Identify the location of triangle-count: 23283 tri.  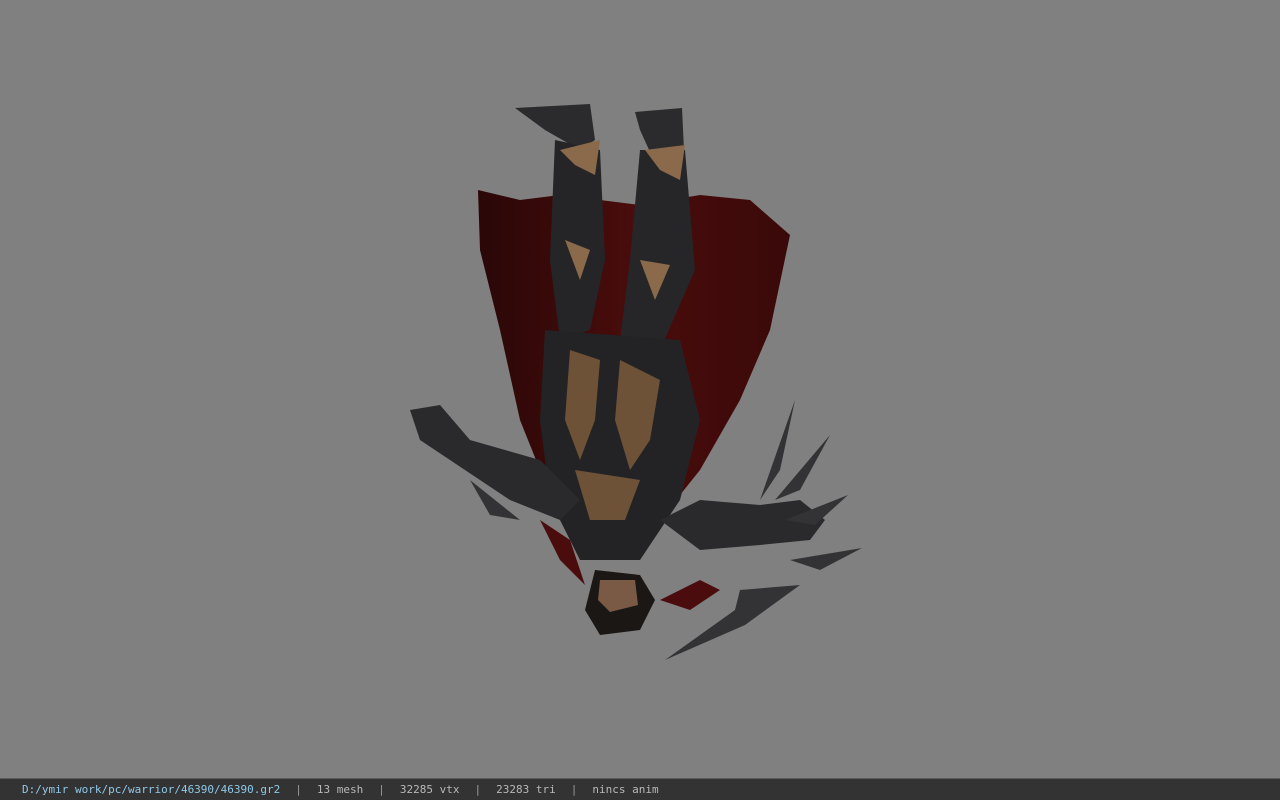
(526, 789).